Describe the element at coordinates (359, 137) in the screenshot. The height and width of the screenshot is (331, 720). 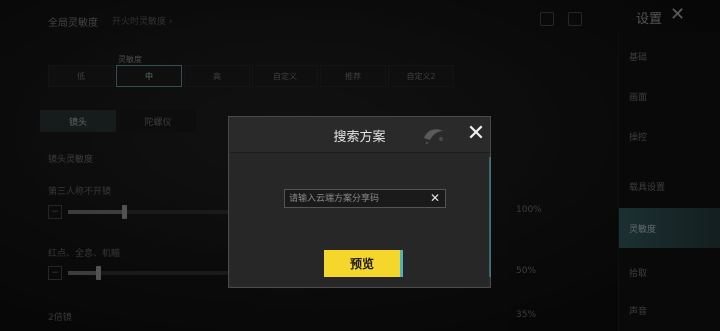
I see `dialog-title: 搜索方案` at that location.